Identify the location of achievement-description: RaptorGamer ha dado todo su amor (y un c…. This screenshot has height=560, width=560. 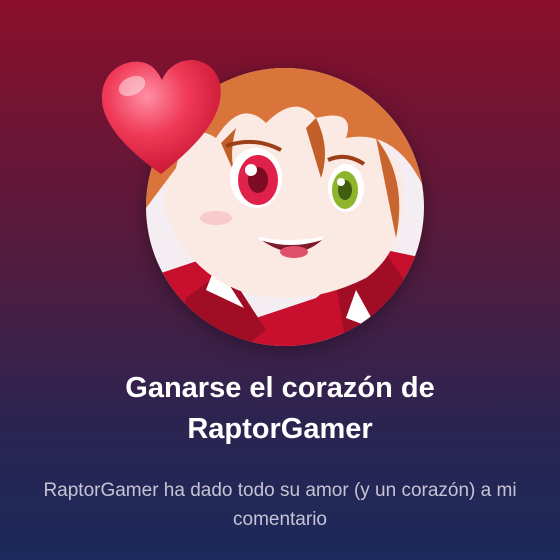
(280, 505).